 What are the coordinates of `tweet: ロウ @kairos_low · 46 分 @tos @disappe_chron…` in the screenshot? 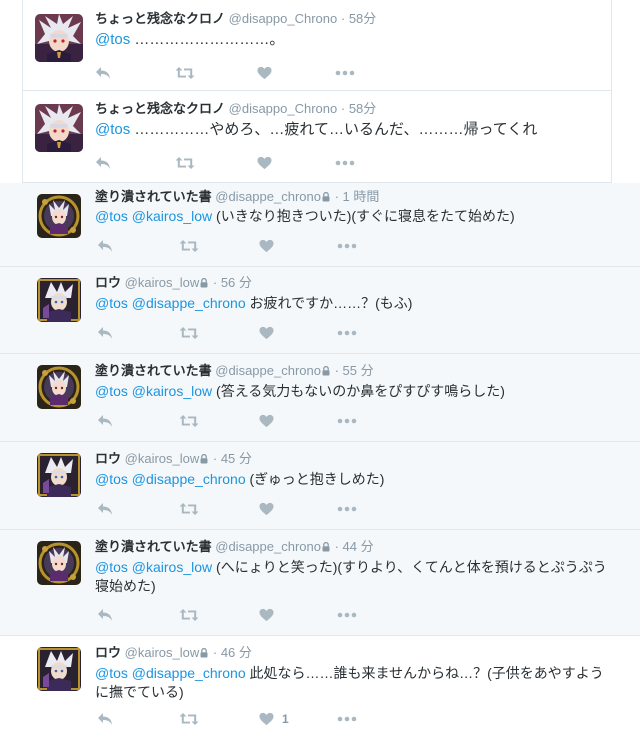 It's located at (320, 688).